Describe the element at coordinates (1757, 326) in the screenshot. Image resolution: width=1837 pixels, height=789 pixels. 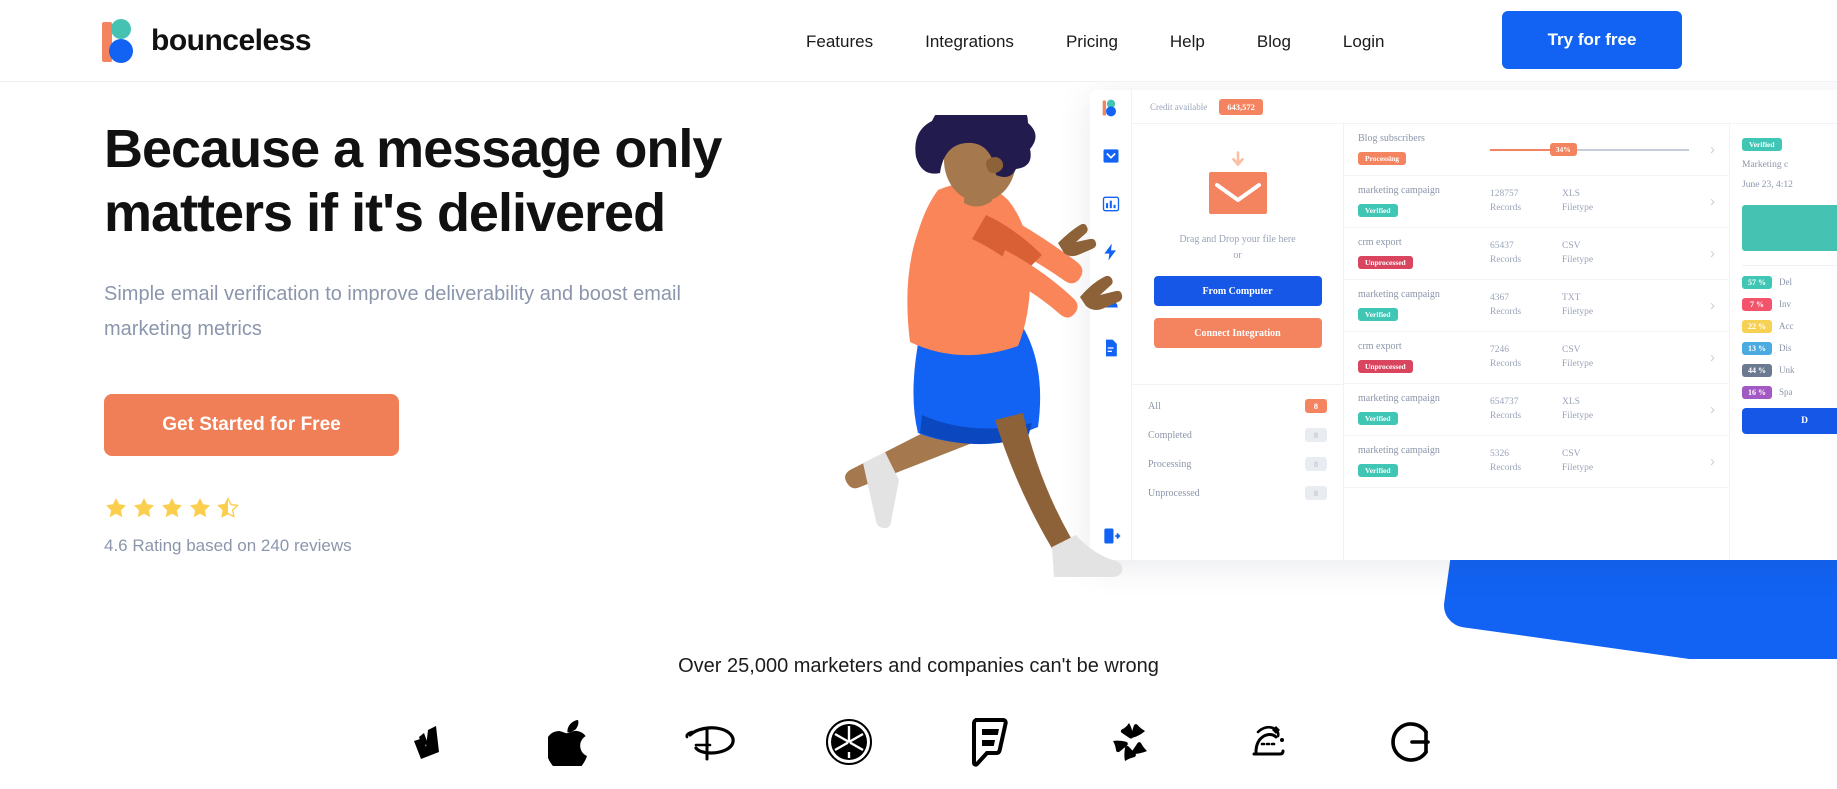
I see `stat-percent: 22 %` at that location.